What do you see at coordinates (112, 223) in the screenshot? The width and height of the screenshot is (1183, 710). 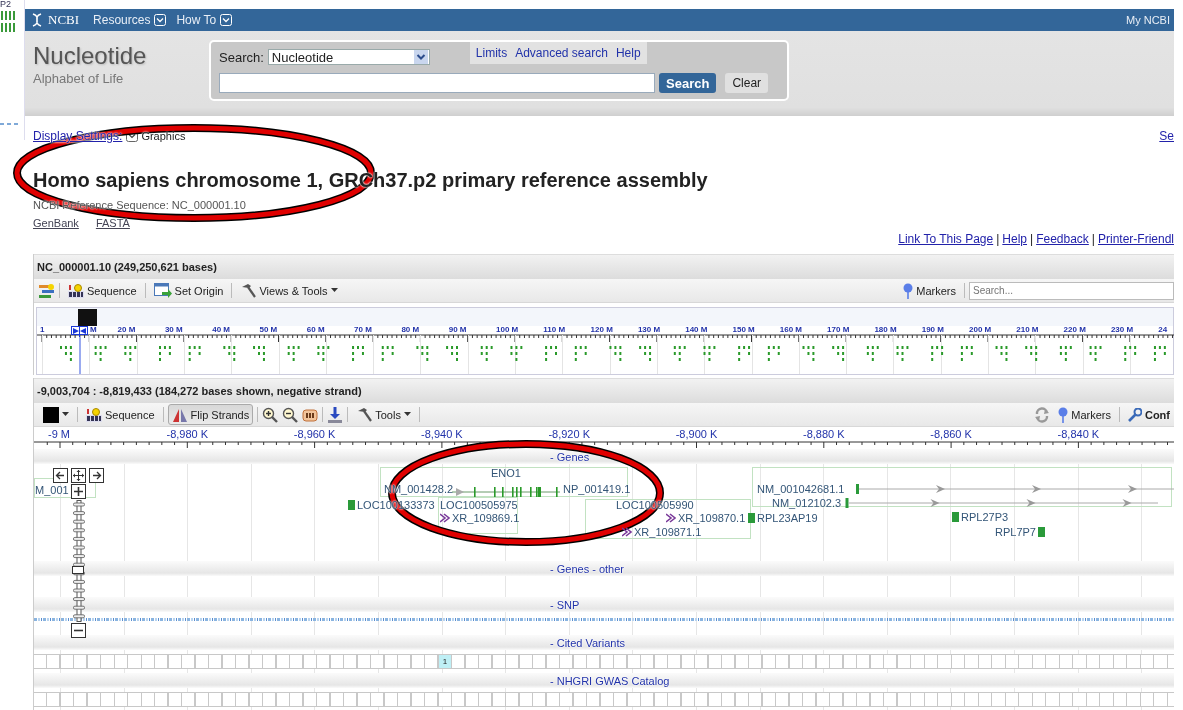 I see `format-link: FASTA` at bounding box center [112, 223].